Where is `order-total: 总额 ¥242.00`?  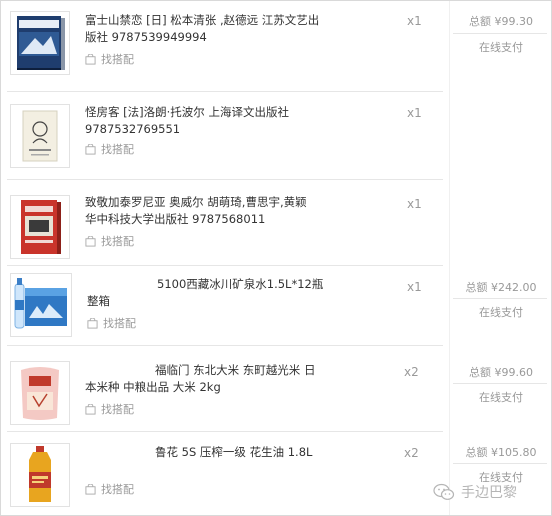
order-total: 总额 ¥242.00 is located at coordinates (501, 287).